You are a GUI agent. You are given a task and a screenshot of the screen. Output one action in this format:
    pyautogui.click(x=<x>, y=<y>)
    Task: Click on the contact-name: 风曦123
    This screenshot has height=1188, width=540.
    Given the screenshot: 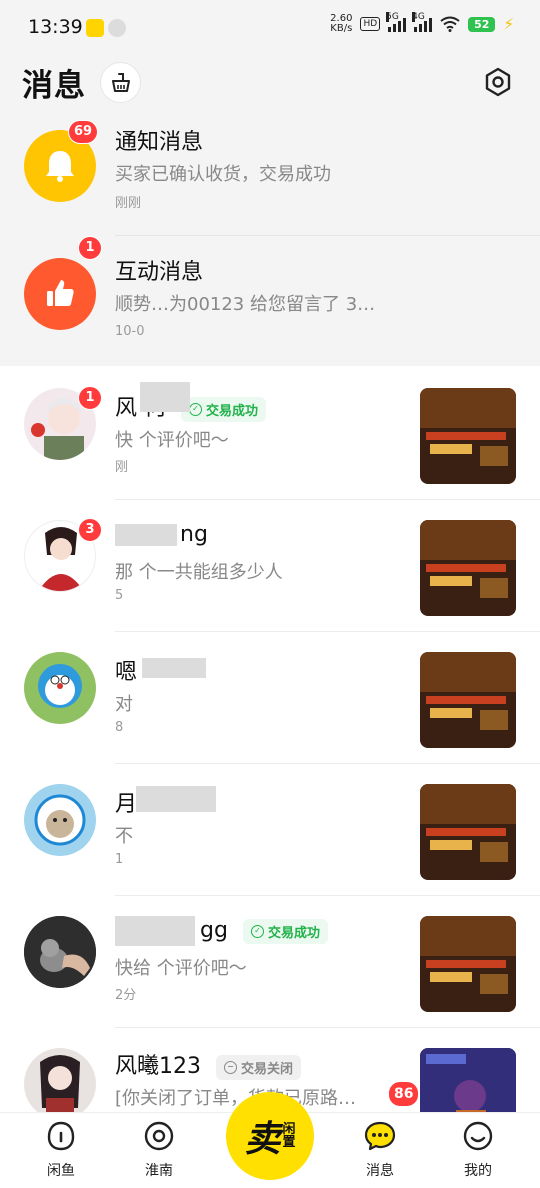 What is the action you would take?
    pyautogui.click(x=158, y=1066)
    